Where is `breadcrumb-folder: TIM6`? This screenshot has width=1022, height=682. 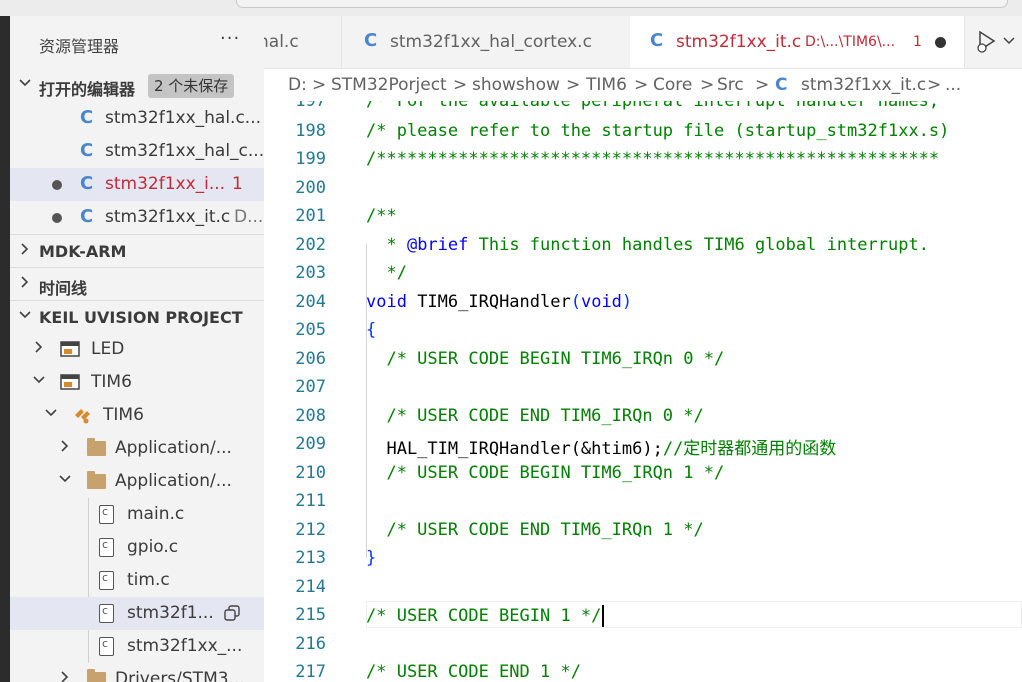 breadcrumb-folder: TIM6 is located at coordinates (606, 85).